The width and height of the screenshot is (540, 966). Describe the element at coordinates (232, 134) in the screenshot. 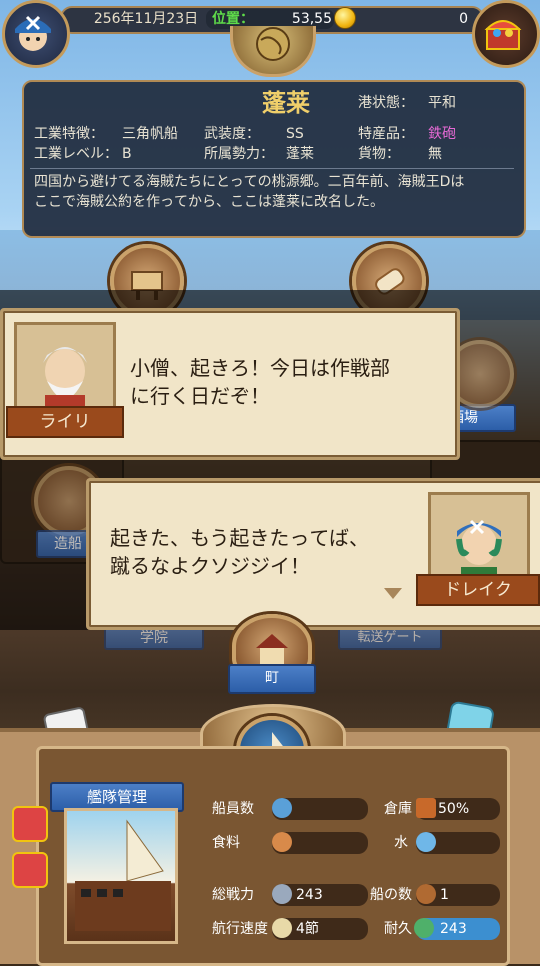

I see `armament-label: 武装度：` at that location.